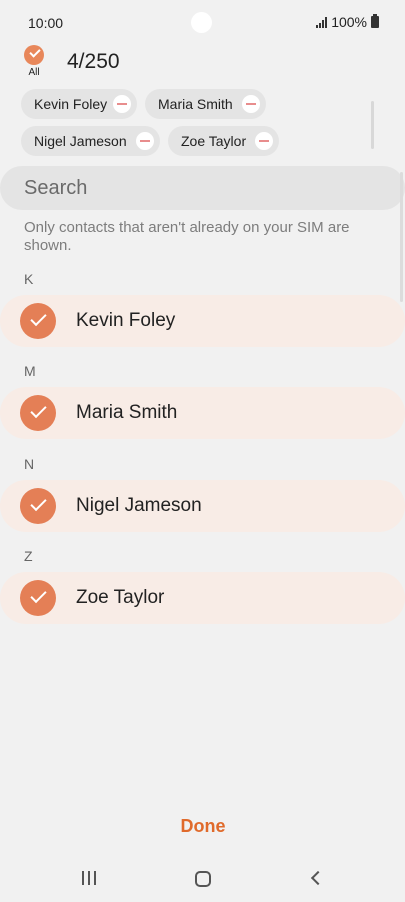 The width and height of the screenshot is (405, 902). Describe the element at coordinates (80, 141) in the screenshot. I see `chip-label: Nigel Jameson` at that location.